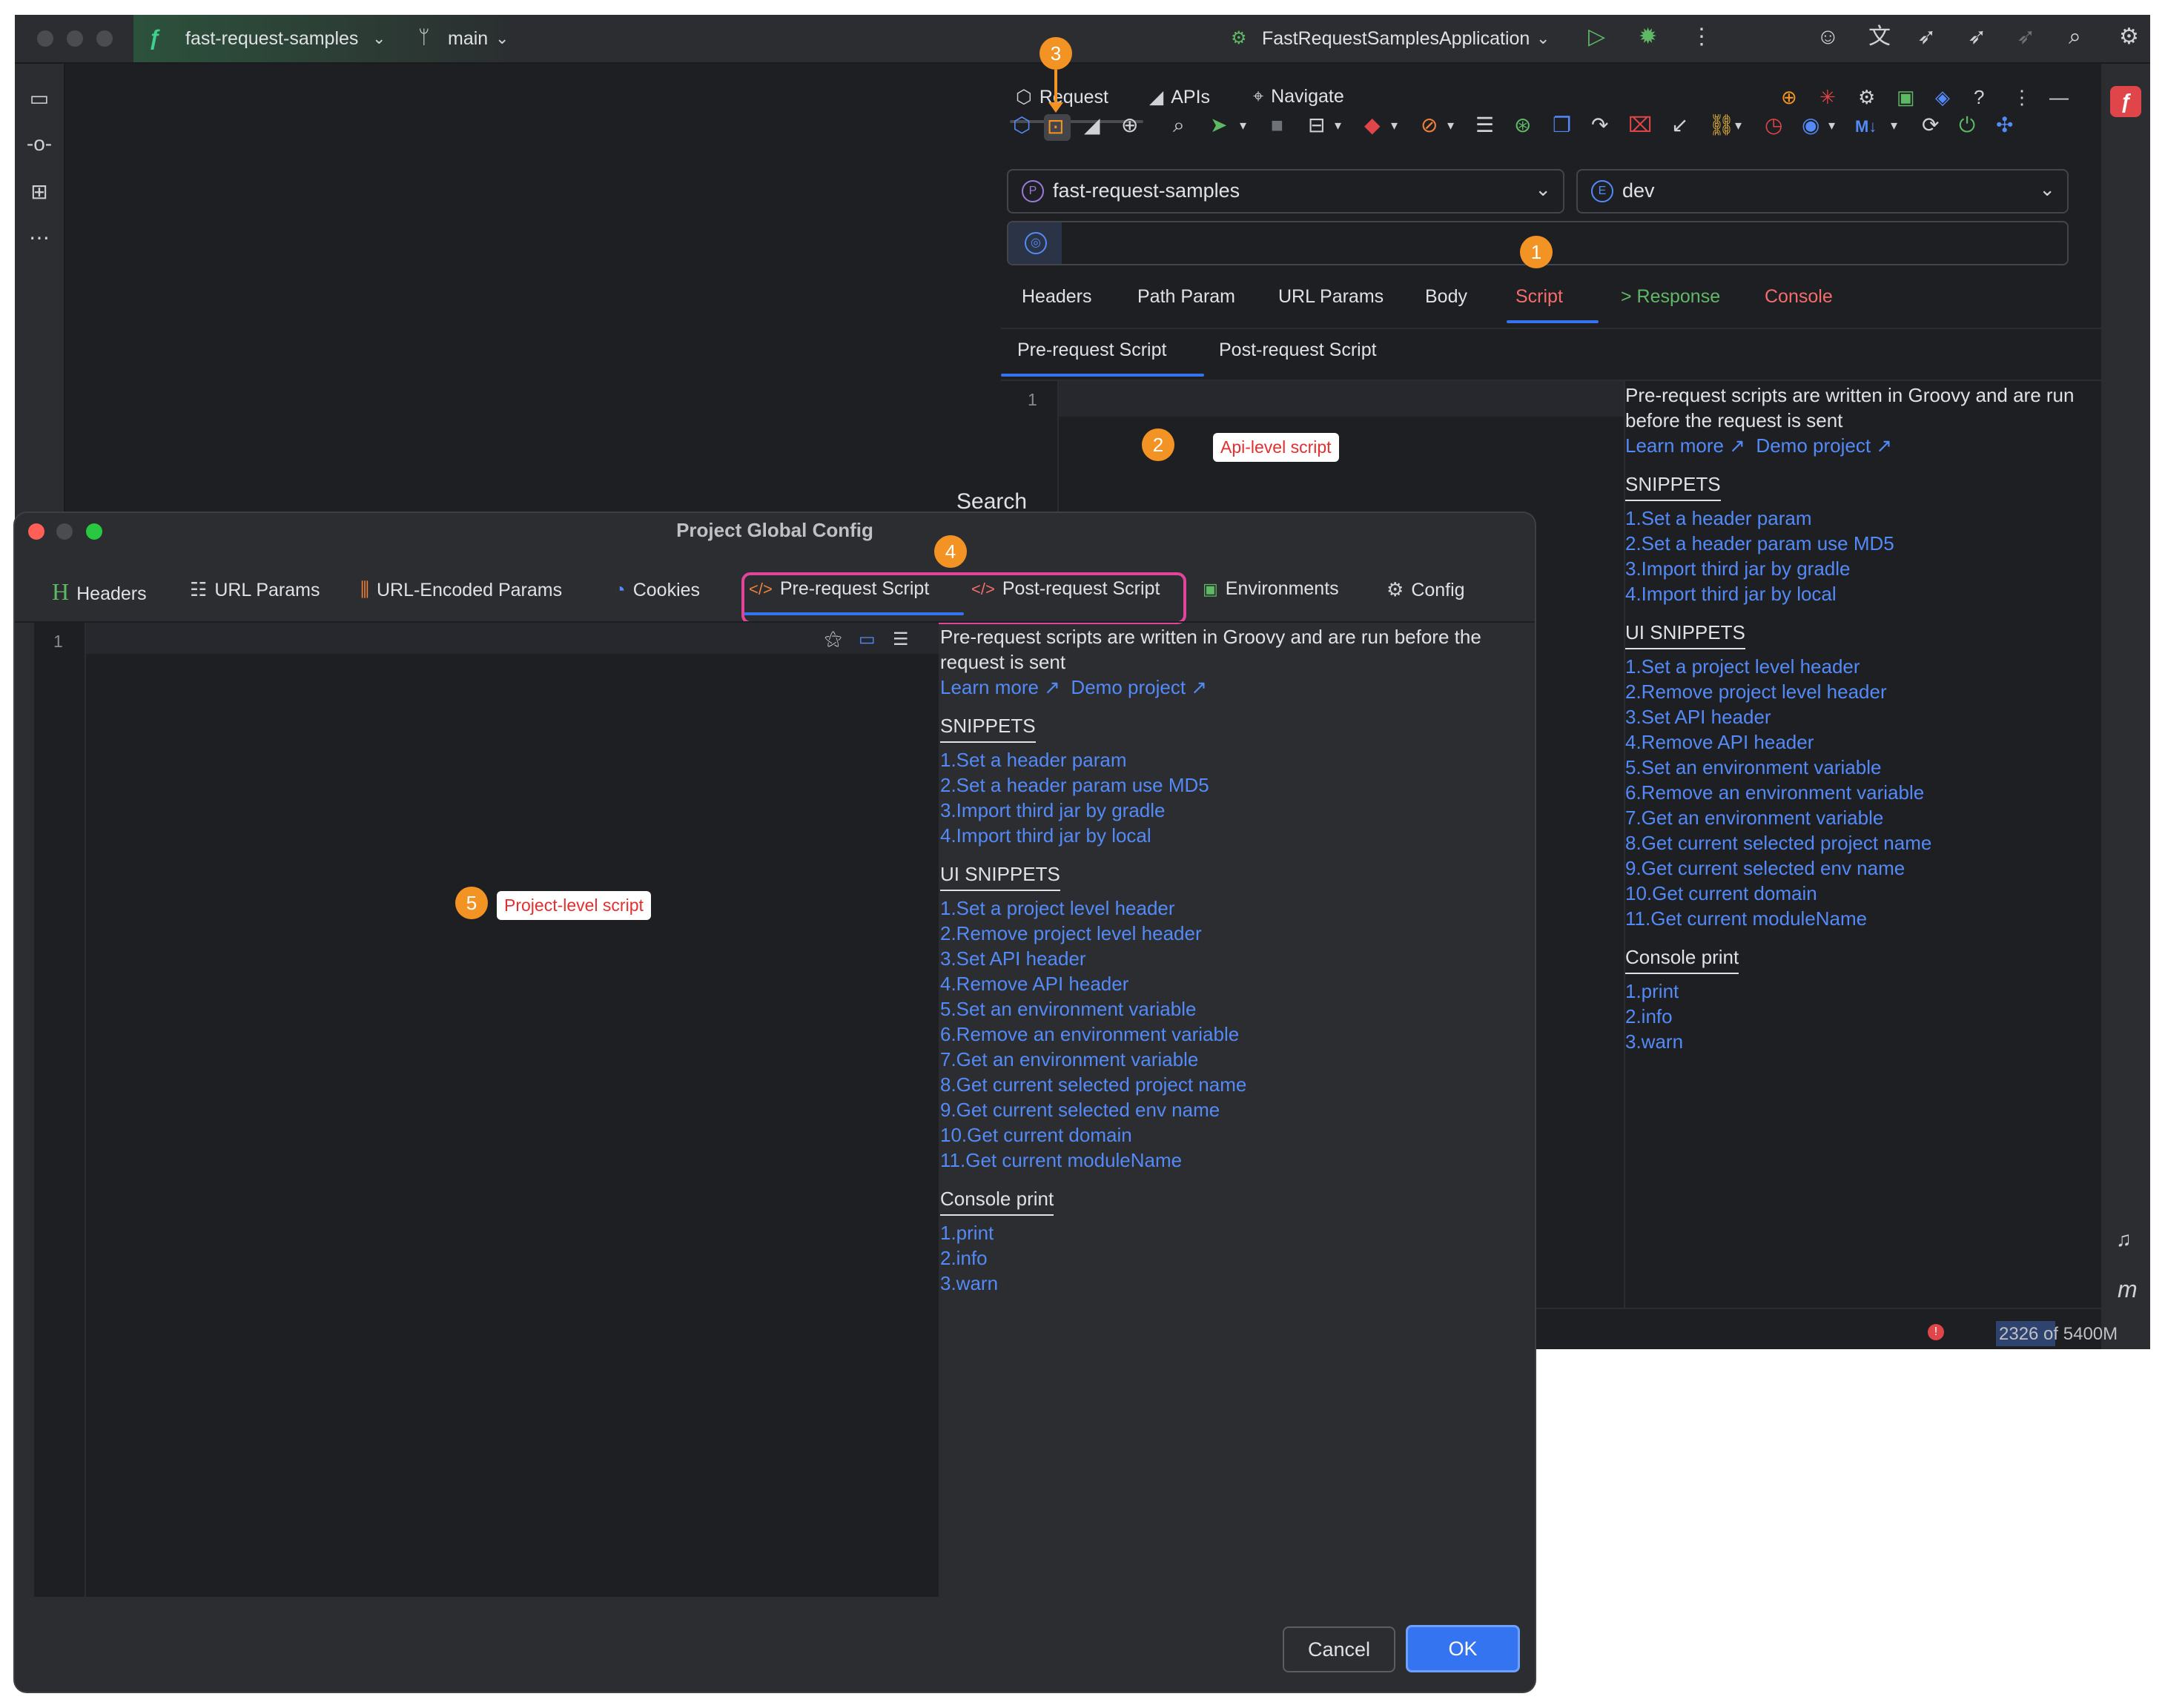 The width and height of the screenshot is (2165, 1708). Describe the element at coordinates (2075, 37) in the screenshot. I see `search-icon: ⌕` at that location.